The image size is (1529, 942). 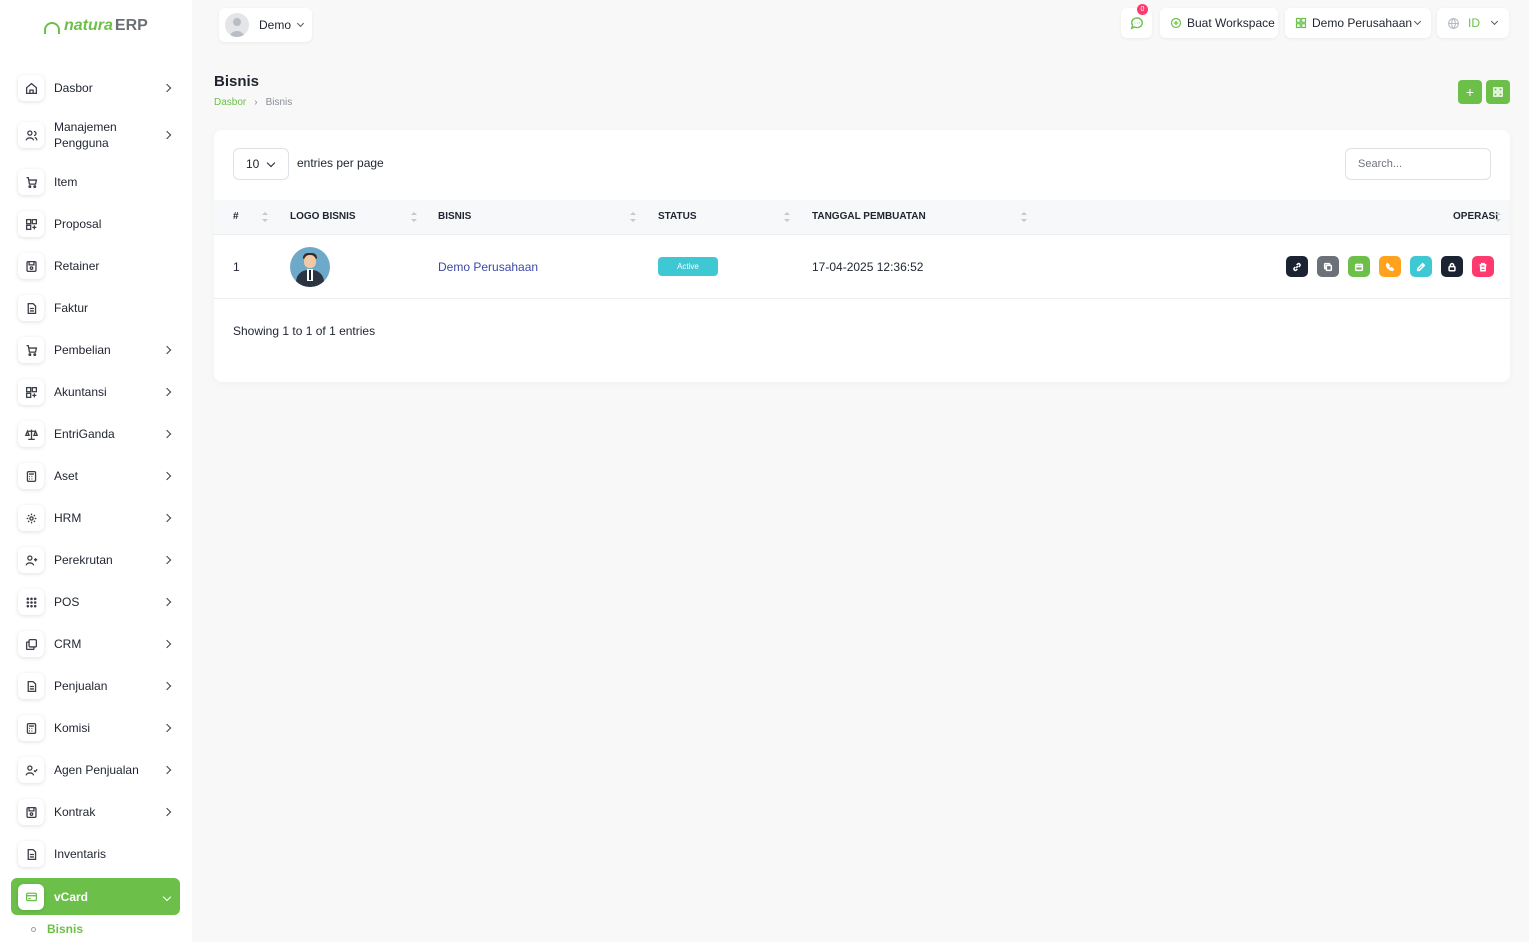 I want to click on cart-icon, so click(x=31, y=350).